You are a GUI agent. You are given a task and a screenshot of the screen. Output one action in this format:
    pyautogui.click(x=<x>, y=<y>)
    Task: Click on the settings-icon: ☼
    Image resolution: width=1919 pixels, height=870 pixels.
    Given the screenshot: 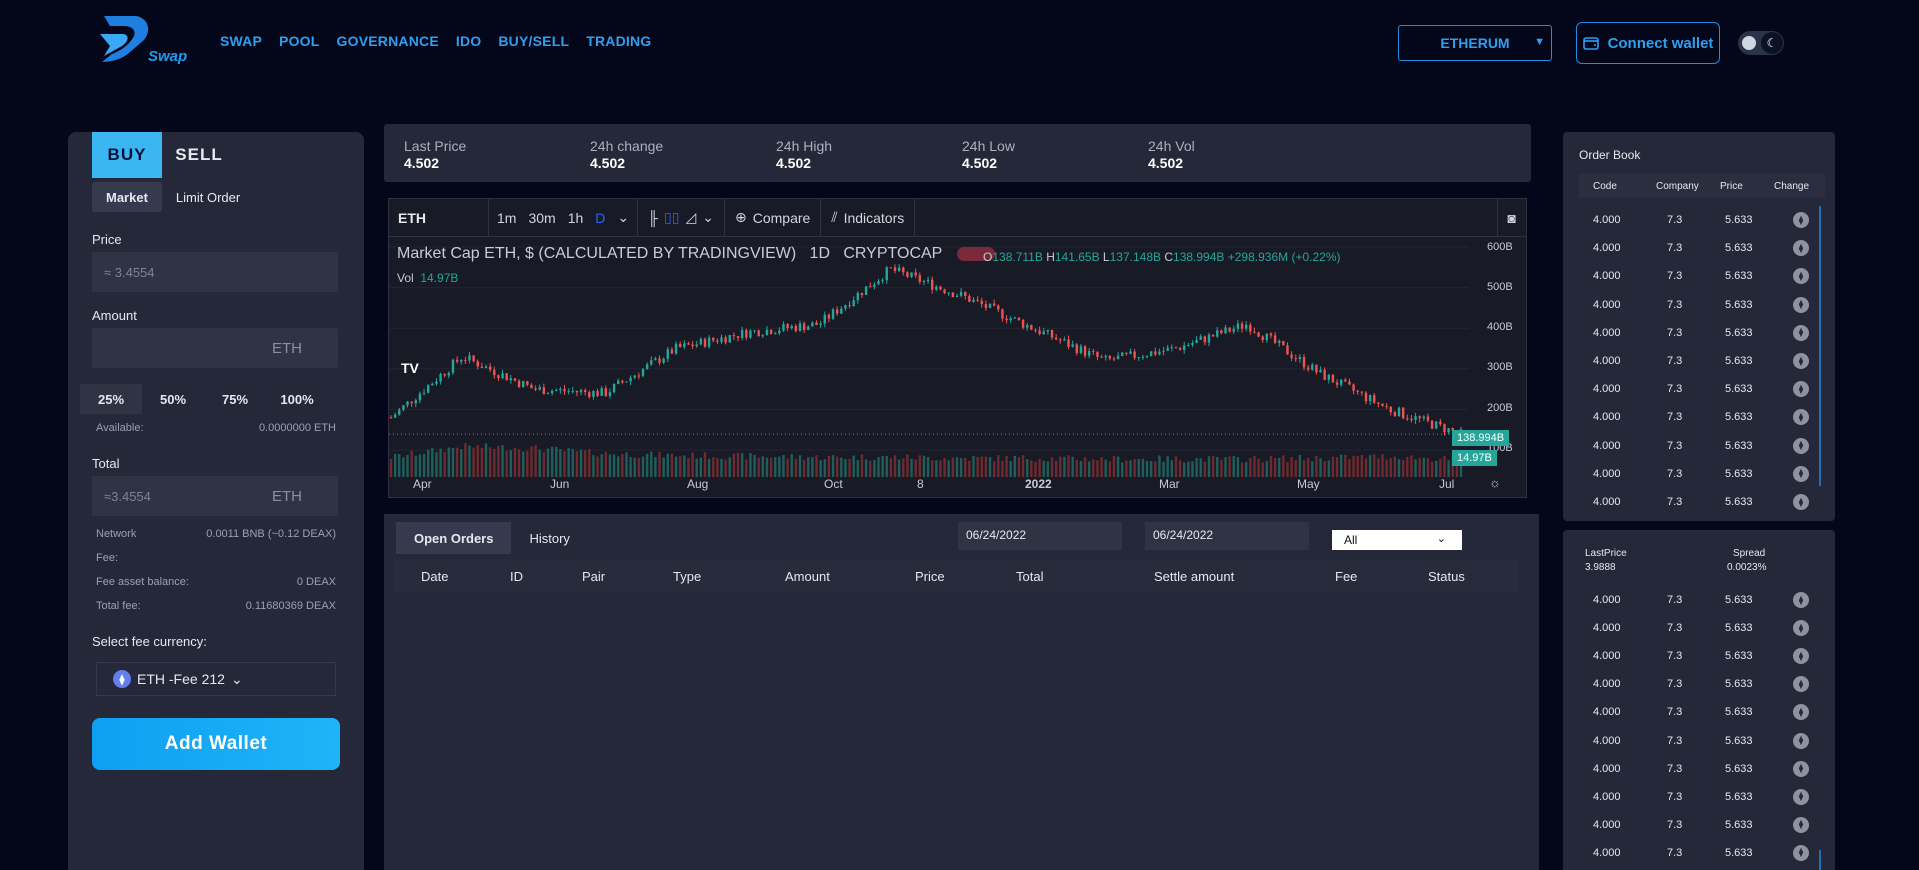 What is the action you would take?
    pyautogui.click(x=1495, y=482)
    